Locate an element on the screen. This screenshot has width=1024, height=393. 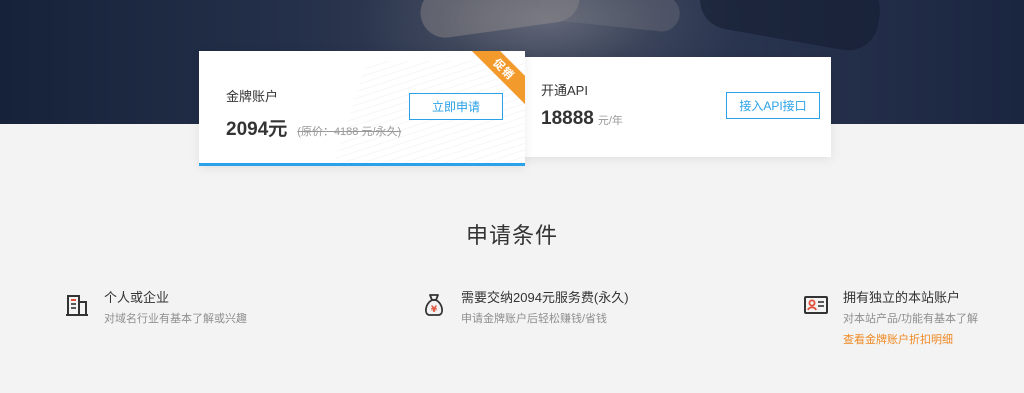
gold-price-row: 2094元 (原价：4188 元/永久) is located at coordinates (313, 127).